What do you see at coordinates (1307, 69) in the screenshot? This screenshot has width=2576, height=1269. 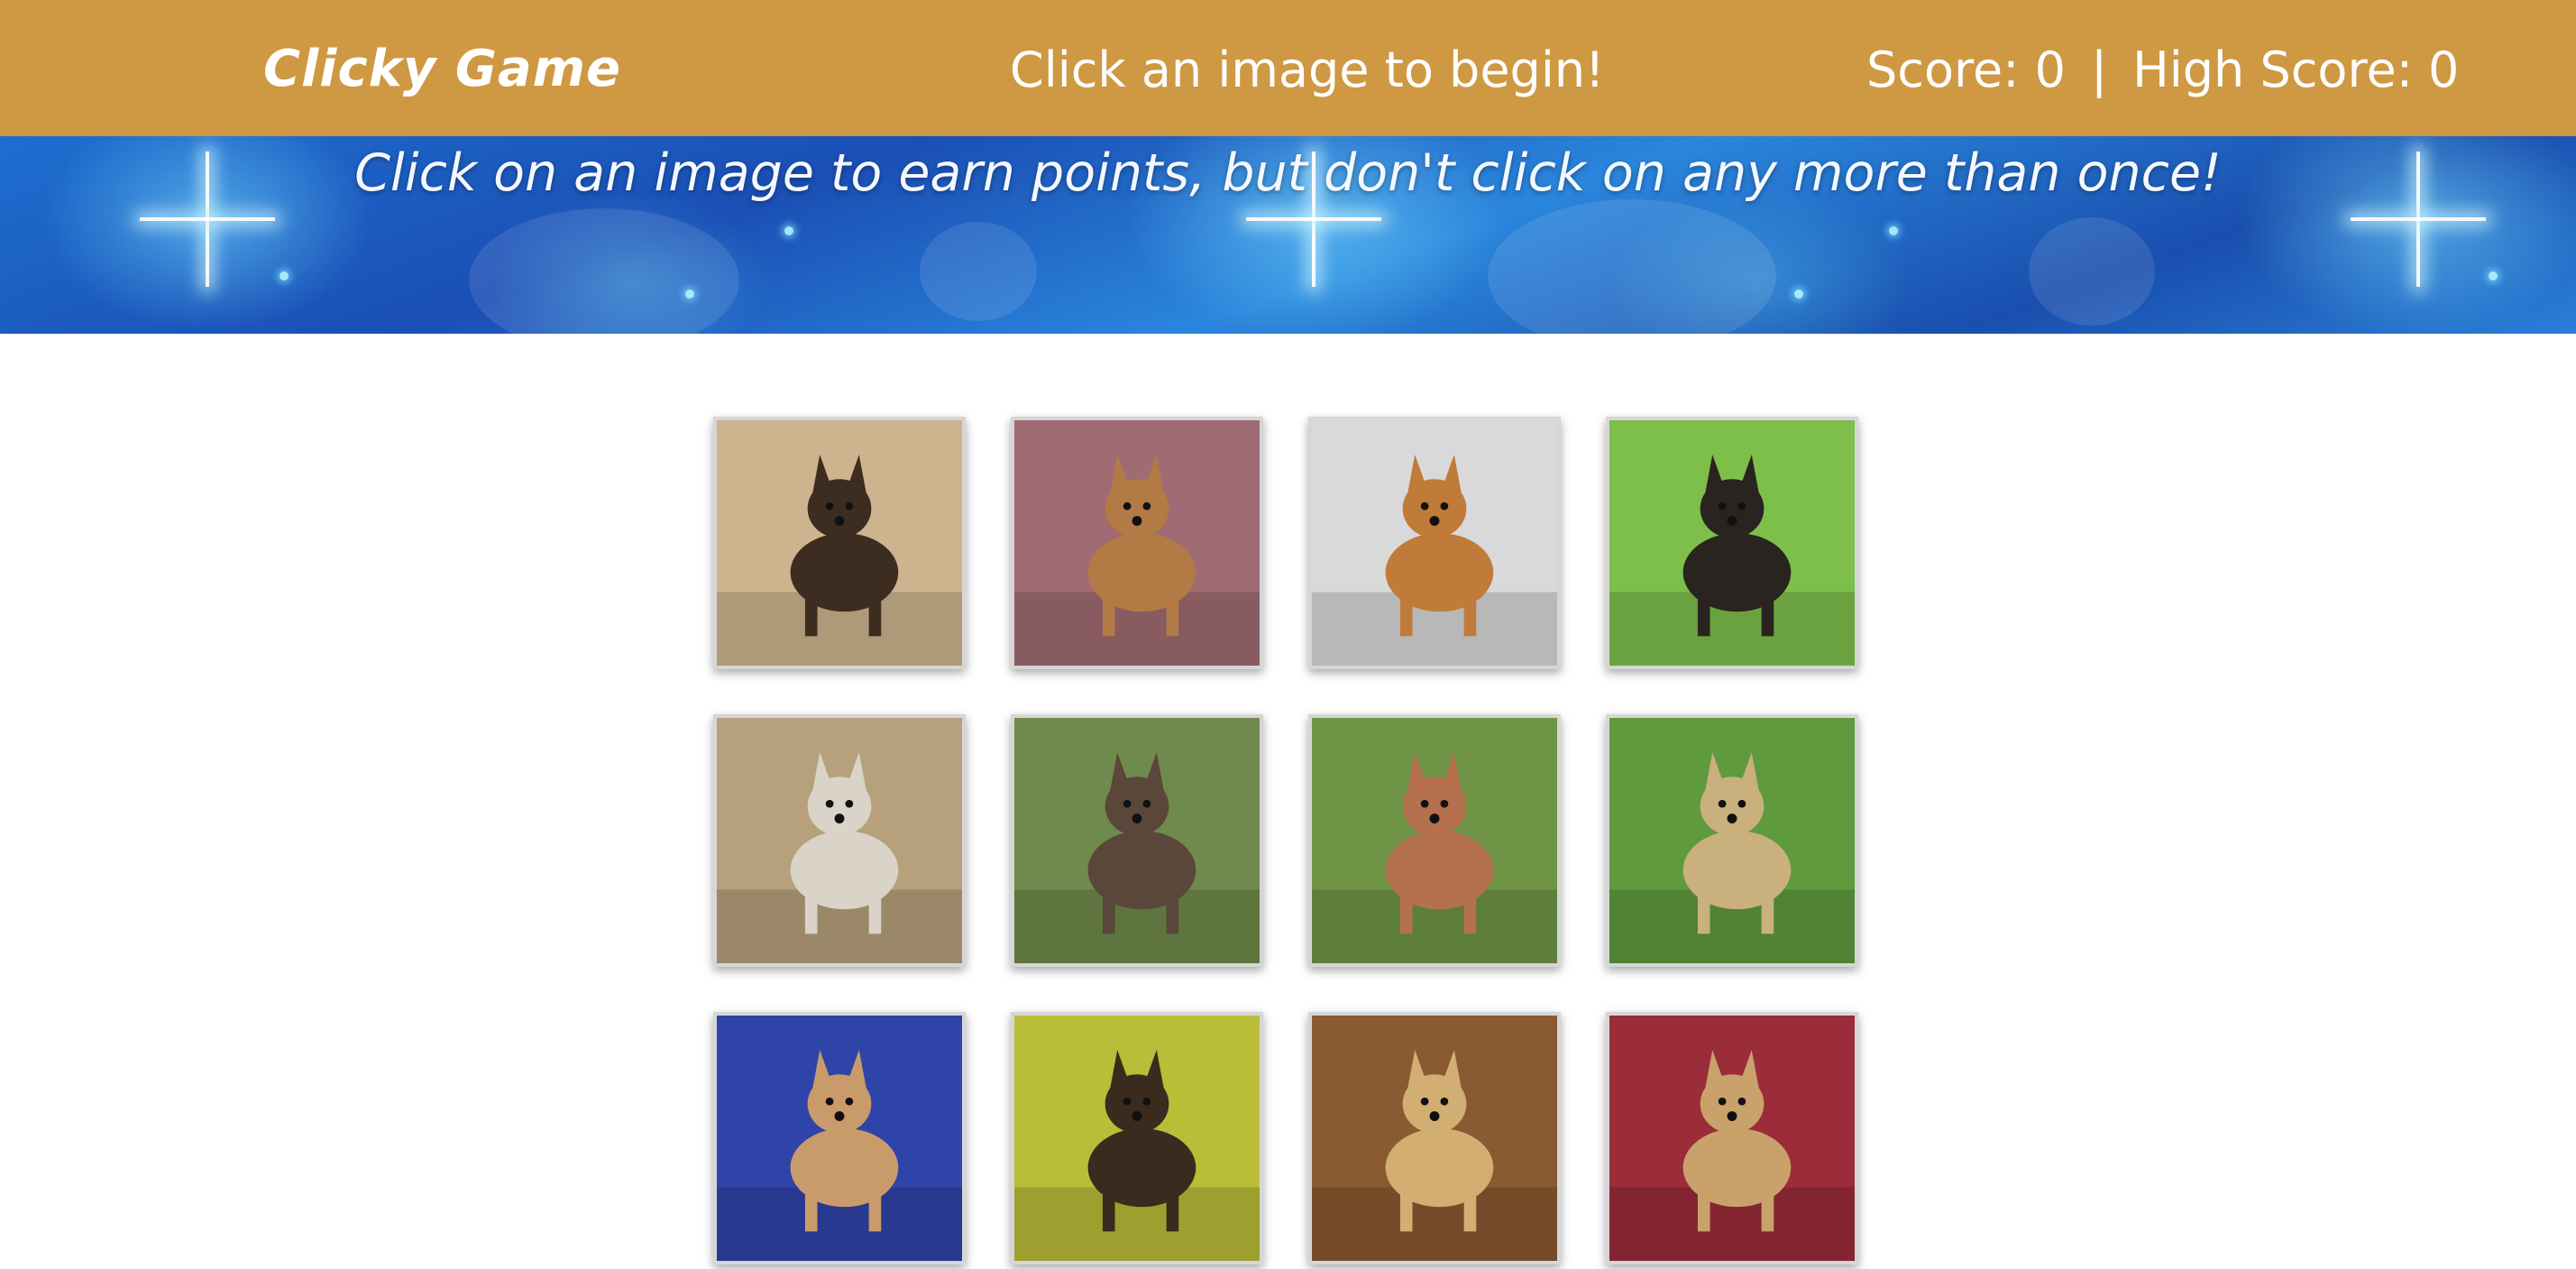 I see `game-status-message: Click an image to begin!` at bounding box center [1307, 69].